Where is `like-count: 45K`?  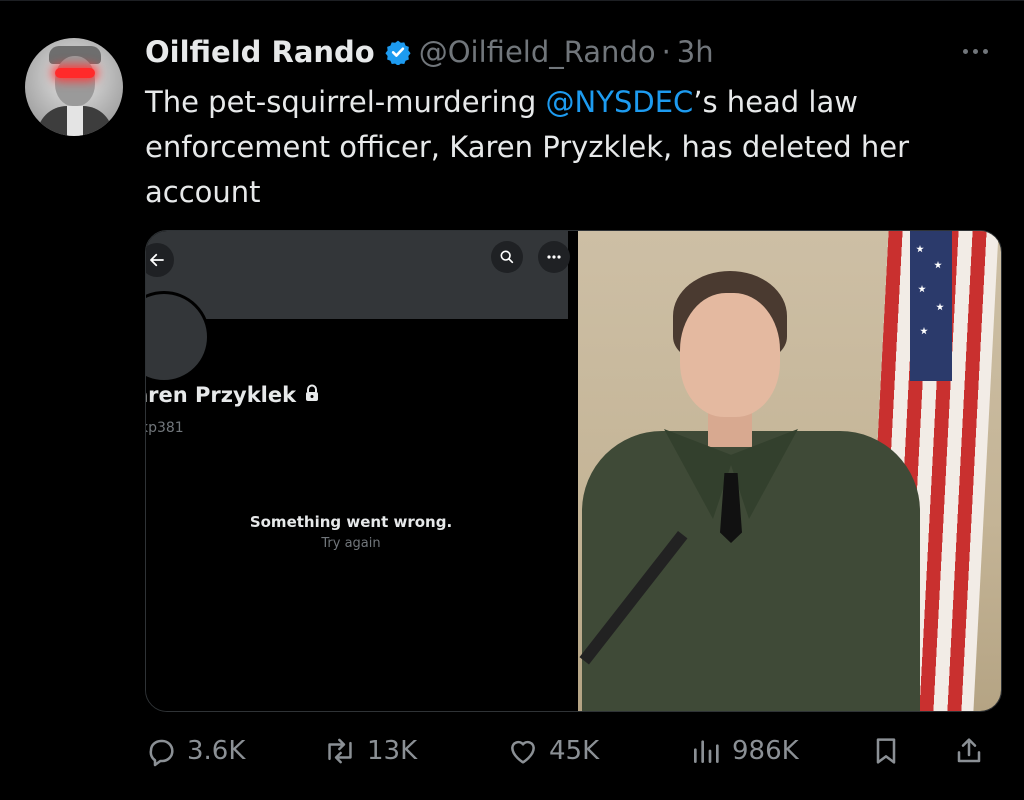
like-count: 45K is located at coordinates (574, 751).